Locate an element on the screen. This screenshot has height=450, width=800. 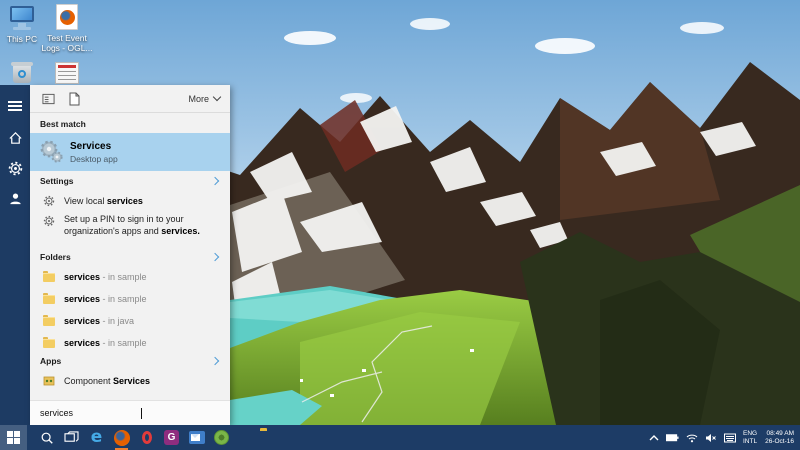
volume-indicator is located at coordinates (711, 438).